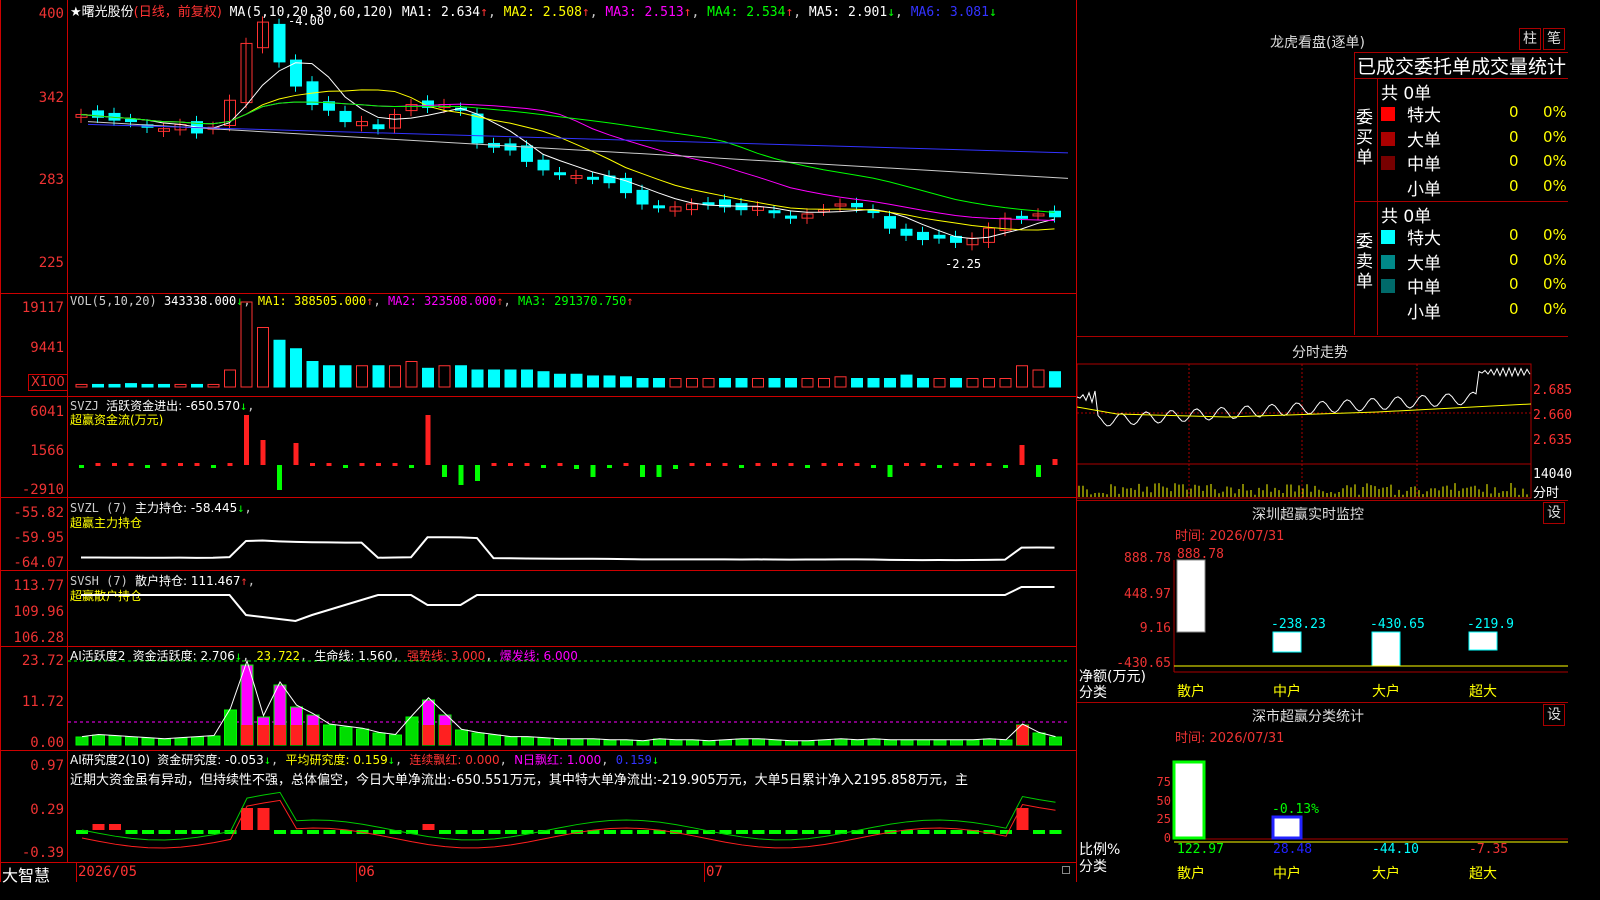 This screenshot has height=900, width=1600. Describe the element at coordinates (1287, 691) in the screenshot. I see `sz-category: 中户` at that location.